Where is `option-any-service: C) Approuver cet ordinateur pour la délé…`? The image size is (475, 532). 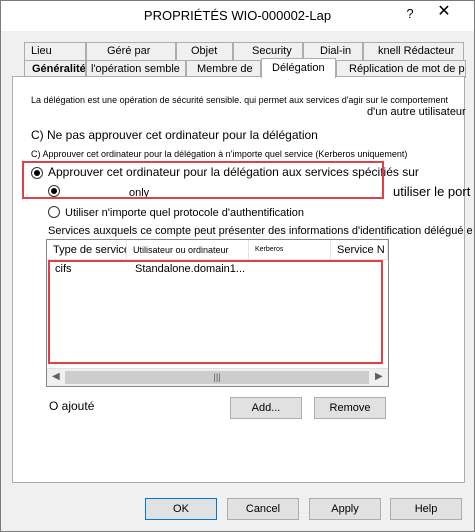 option-any-service: C) Approuver cet ordinateur pour la délé… is located at coordinates (219, 154).